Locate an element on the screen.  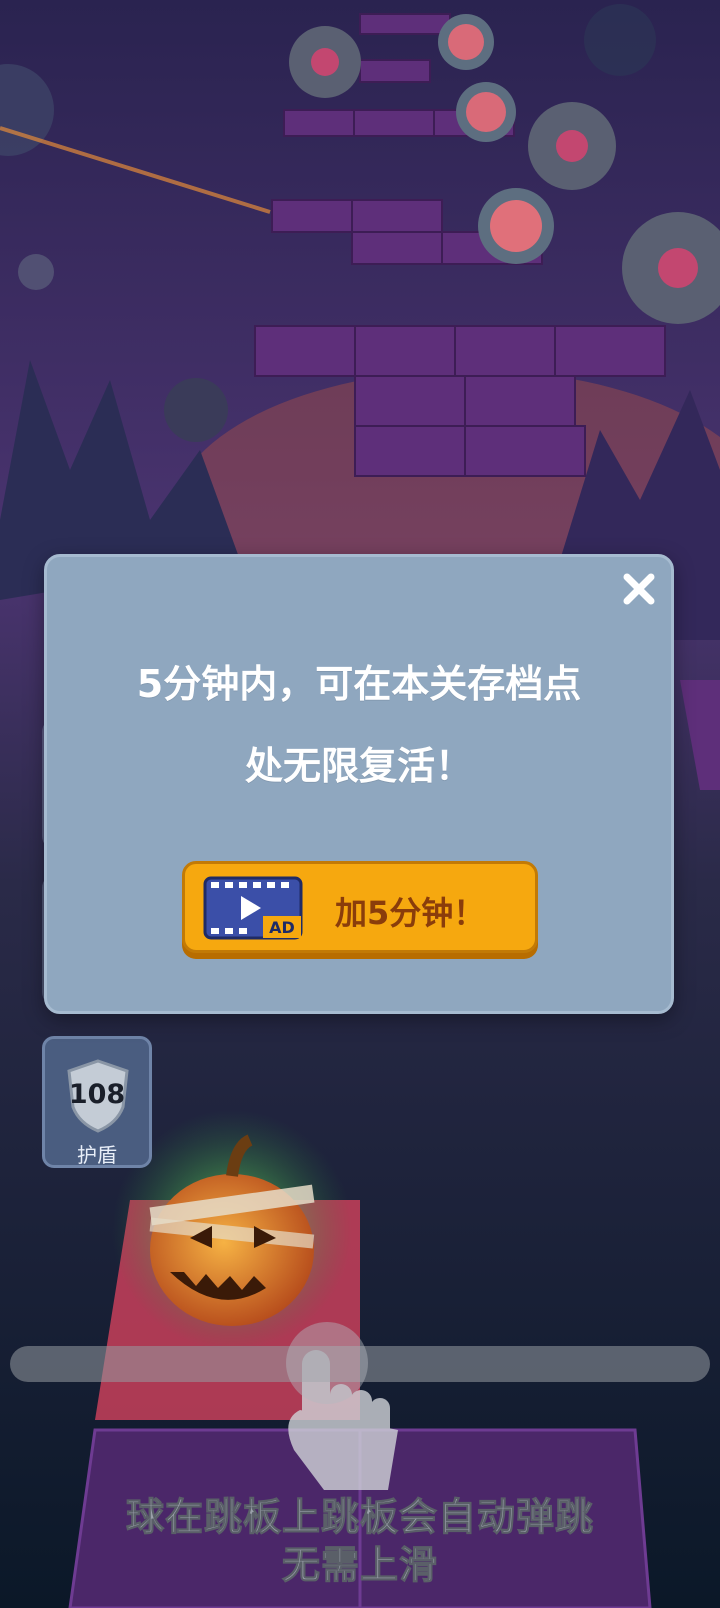
dialog-message-line1: 5分钟内，可在本关存档点 is located at coordinates (359, 684).